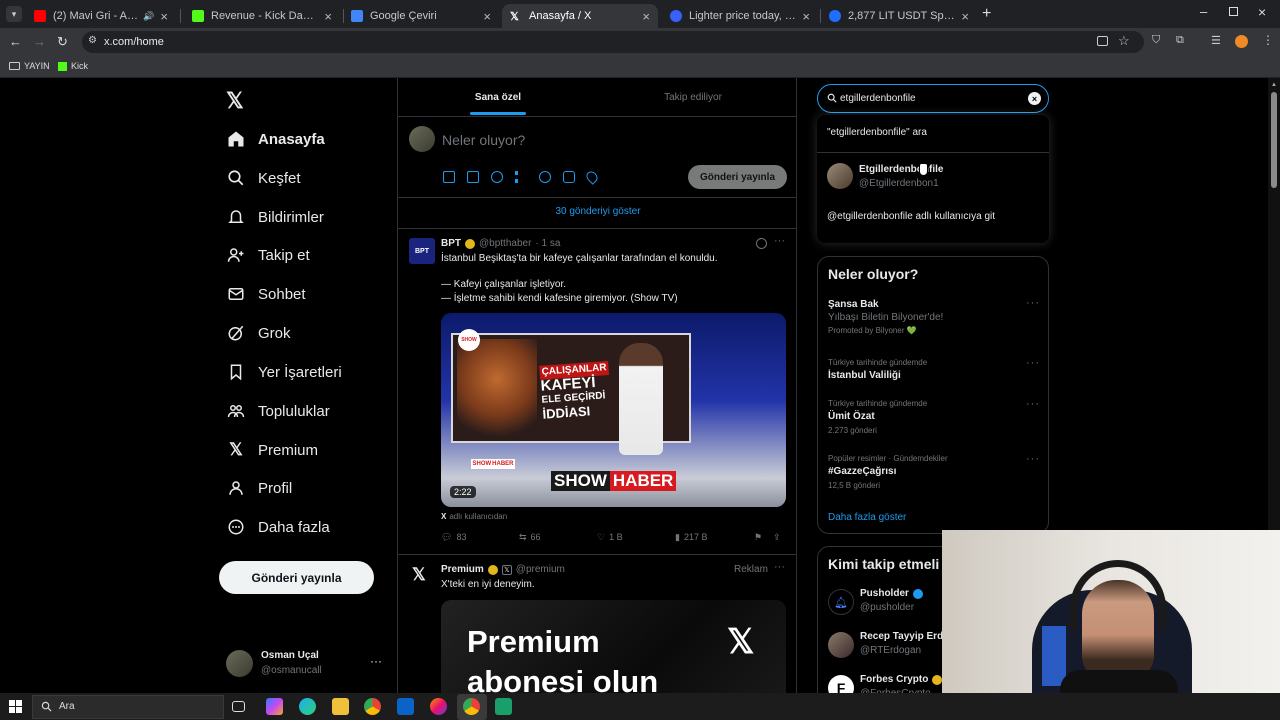  Describe the element at coordinates (1233, 11) in the screenshot. I see `maximize-icon` at that location.